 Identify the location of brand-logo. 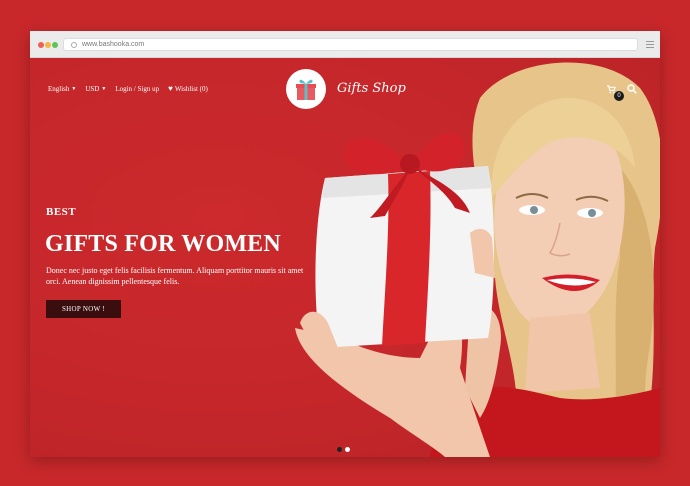
(306, 89).